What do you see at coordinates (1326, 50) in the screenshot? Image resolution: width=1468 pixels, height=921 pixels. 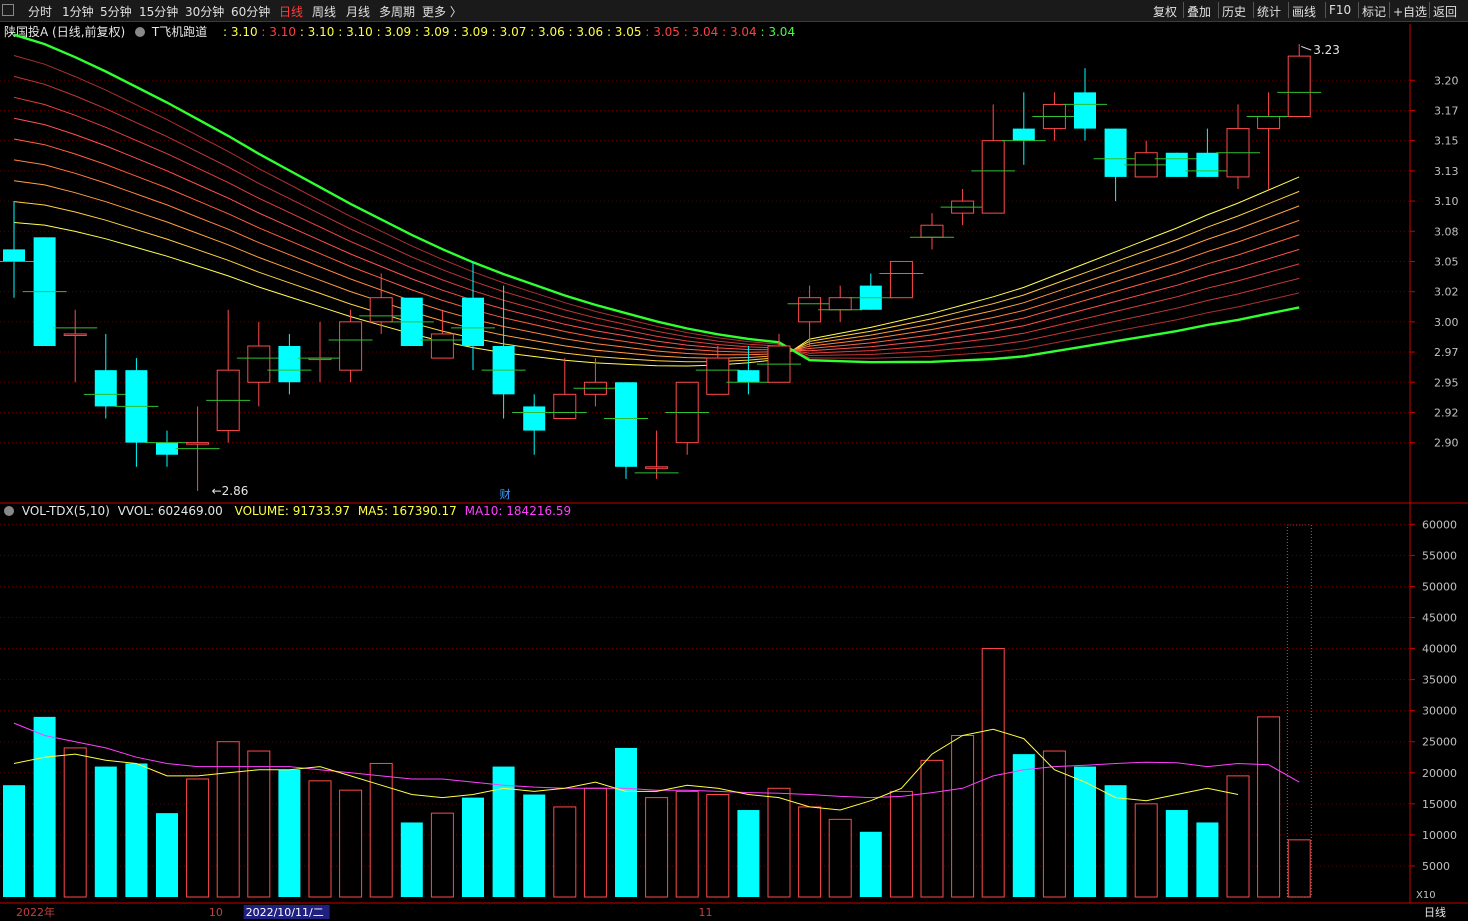 I see `high-price-label: 3.23` at bounding box center [1326, 50].